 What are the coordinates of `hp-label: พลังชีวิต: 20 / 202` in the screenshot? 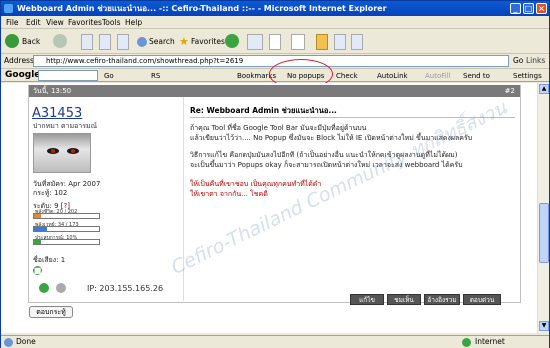 It's located at (56, 212).